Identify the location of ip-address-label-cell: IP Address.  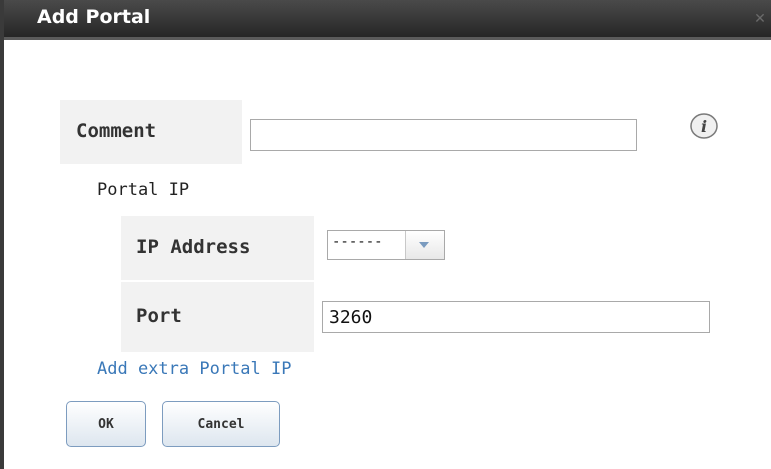
(217, 248).